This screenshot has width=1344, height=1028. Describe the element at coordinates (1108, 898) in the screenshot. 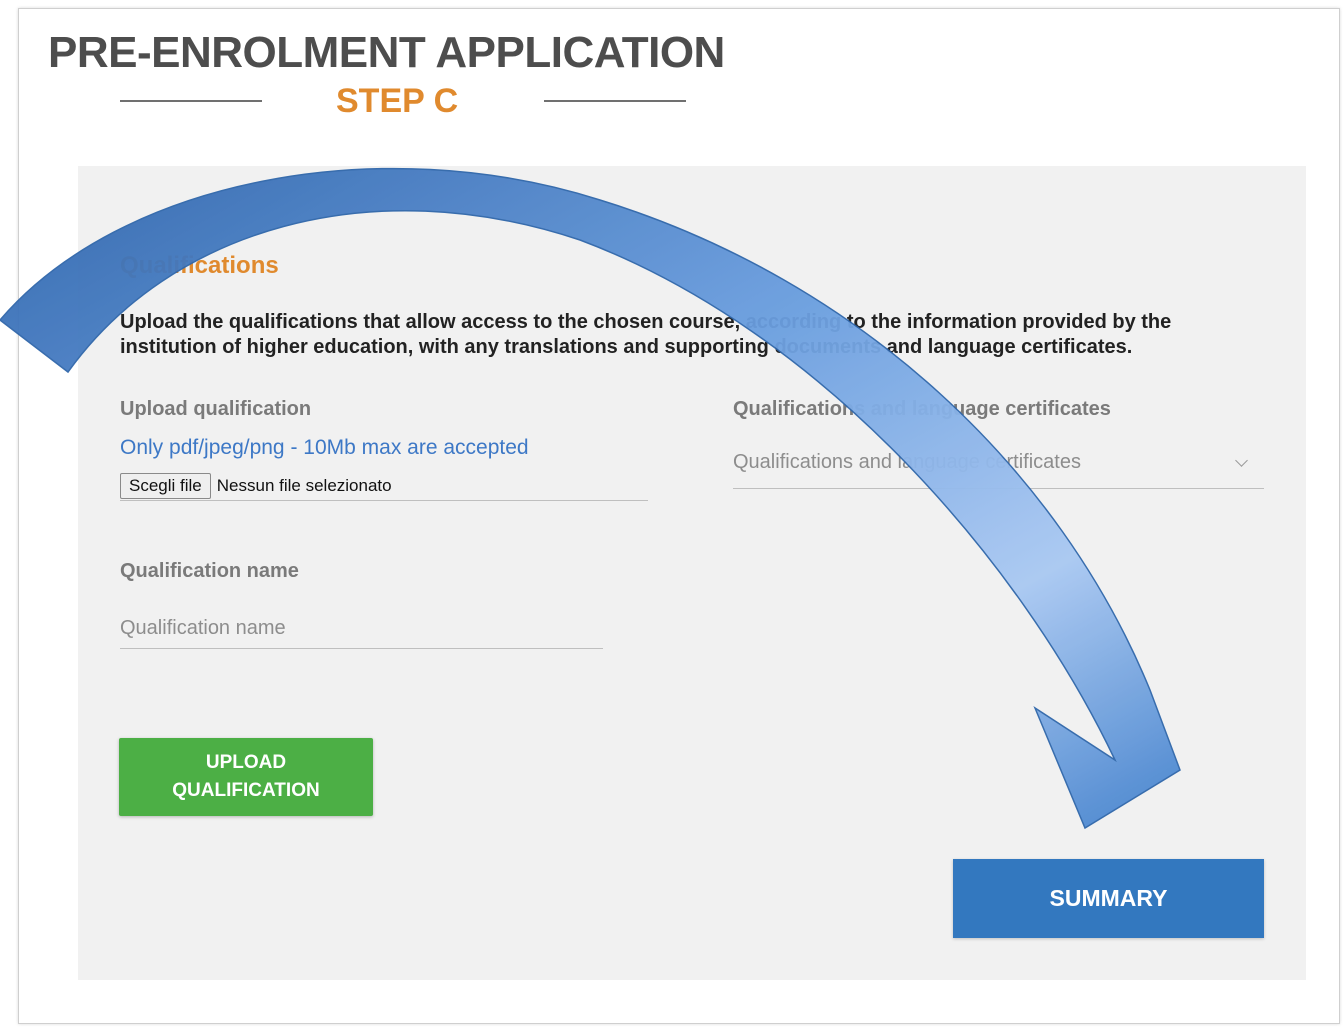

I see `summary-button: SUMMARY` at that location.